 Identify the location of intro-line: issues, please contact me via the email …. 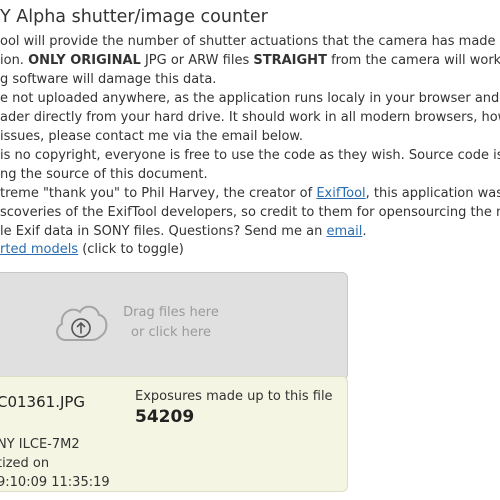
(151, 136).